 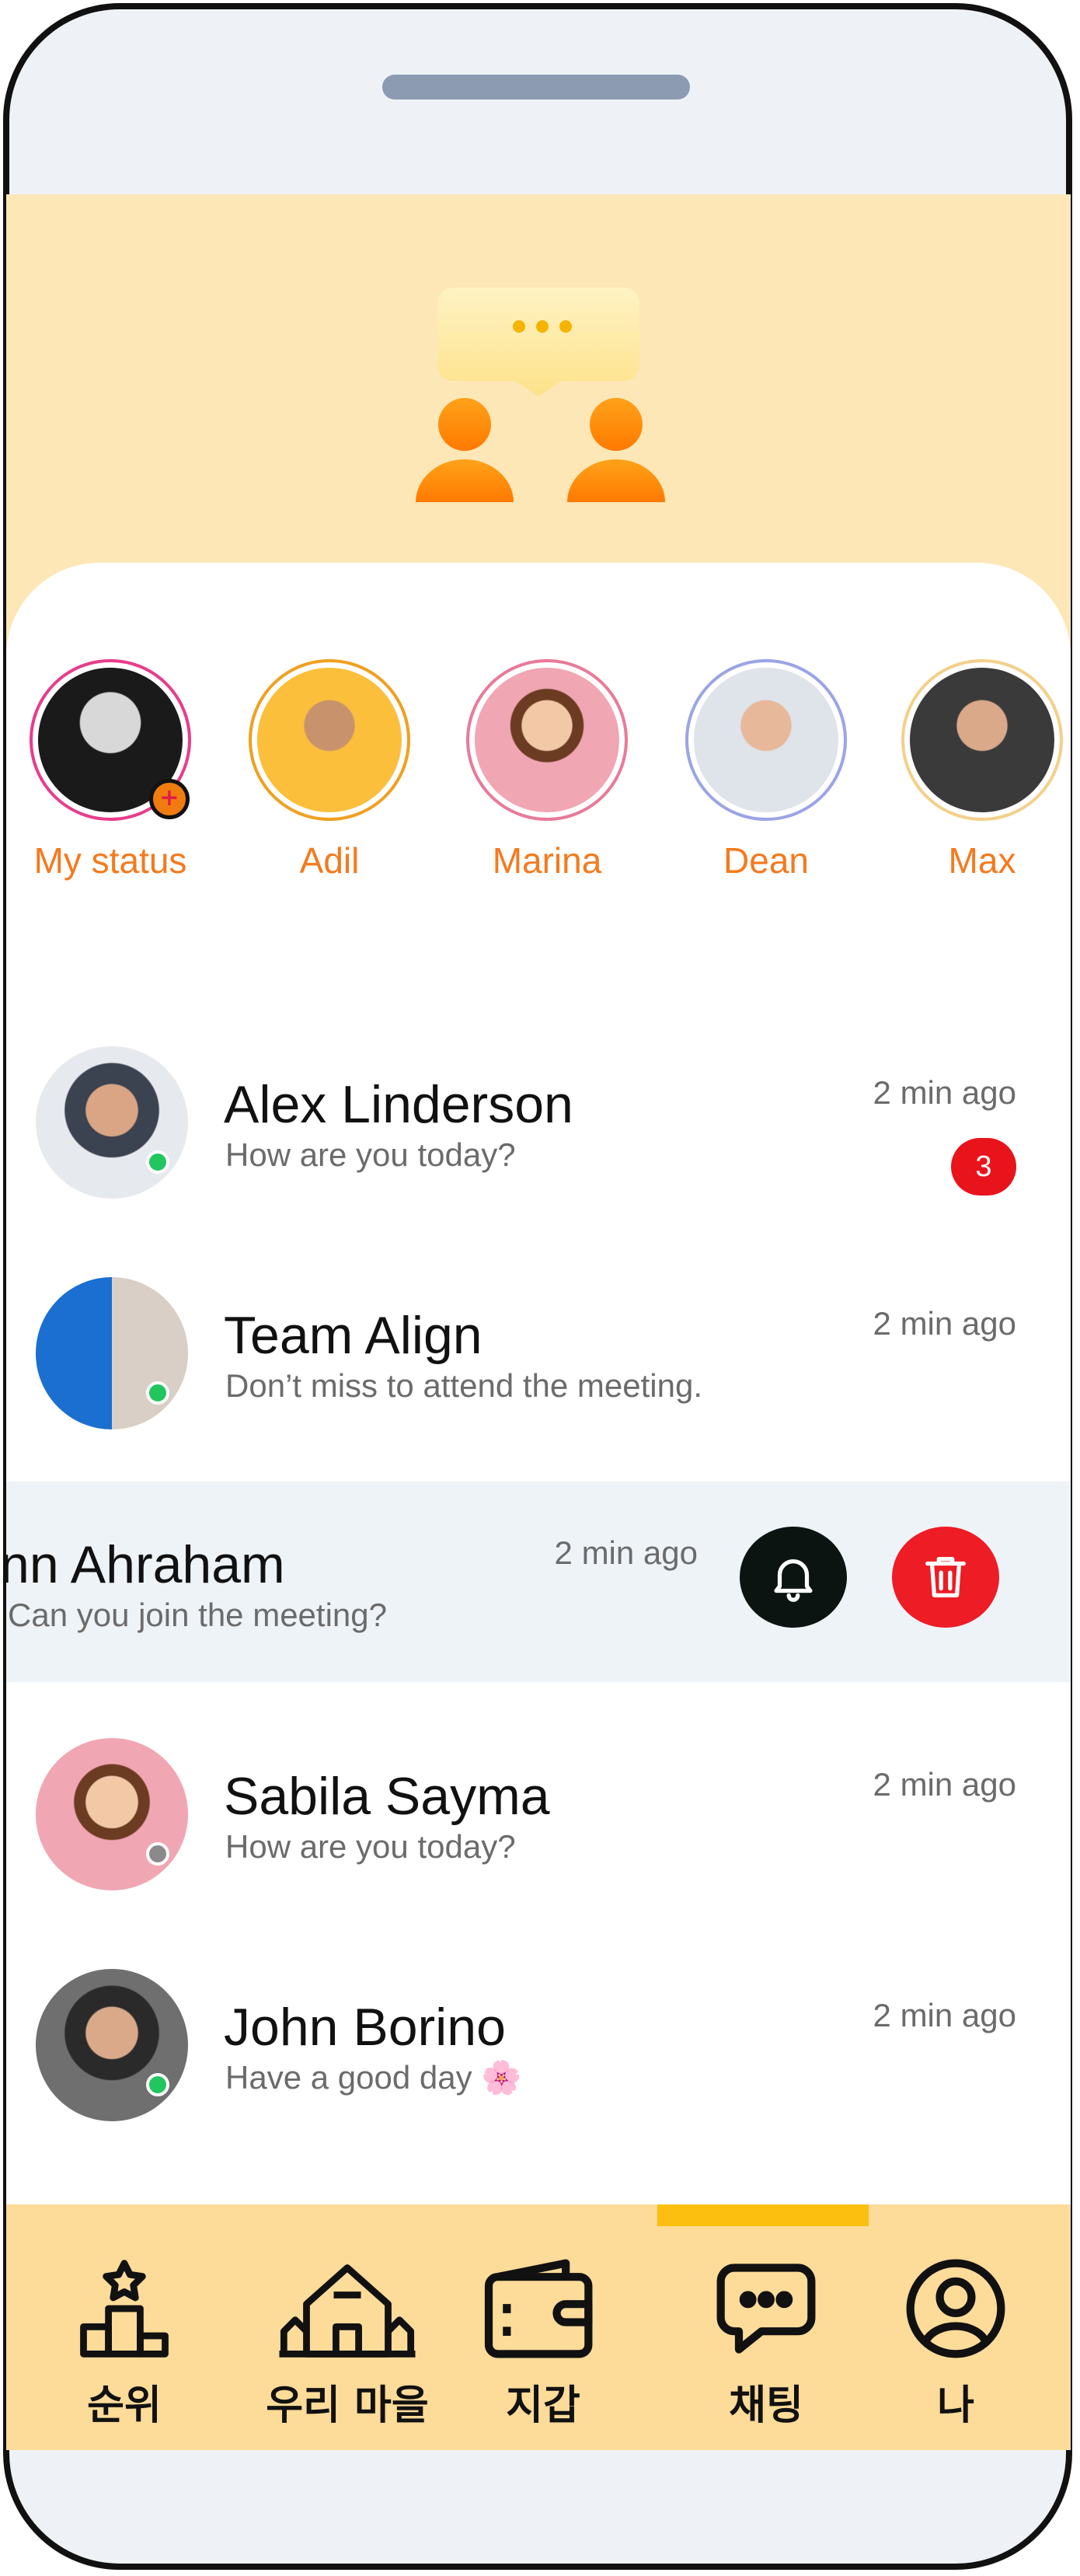 What do you see at coordinates (983, 1167) in the screenshot?
I see `unread-badge: 3` at bounding box center [983, 1167].